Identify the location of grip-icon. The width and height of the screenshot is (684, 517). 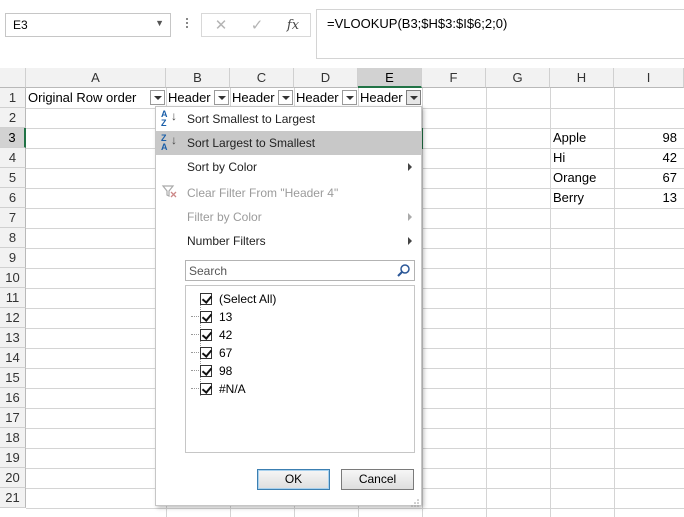
(187, 25).